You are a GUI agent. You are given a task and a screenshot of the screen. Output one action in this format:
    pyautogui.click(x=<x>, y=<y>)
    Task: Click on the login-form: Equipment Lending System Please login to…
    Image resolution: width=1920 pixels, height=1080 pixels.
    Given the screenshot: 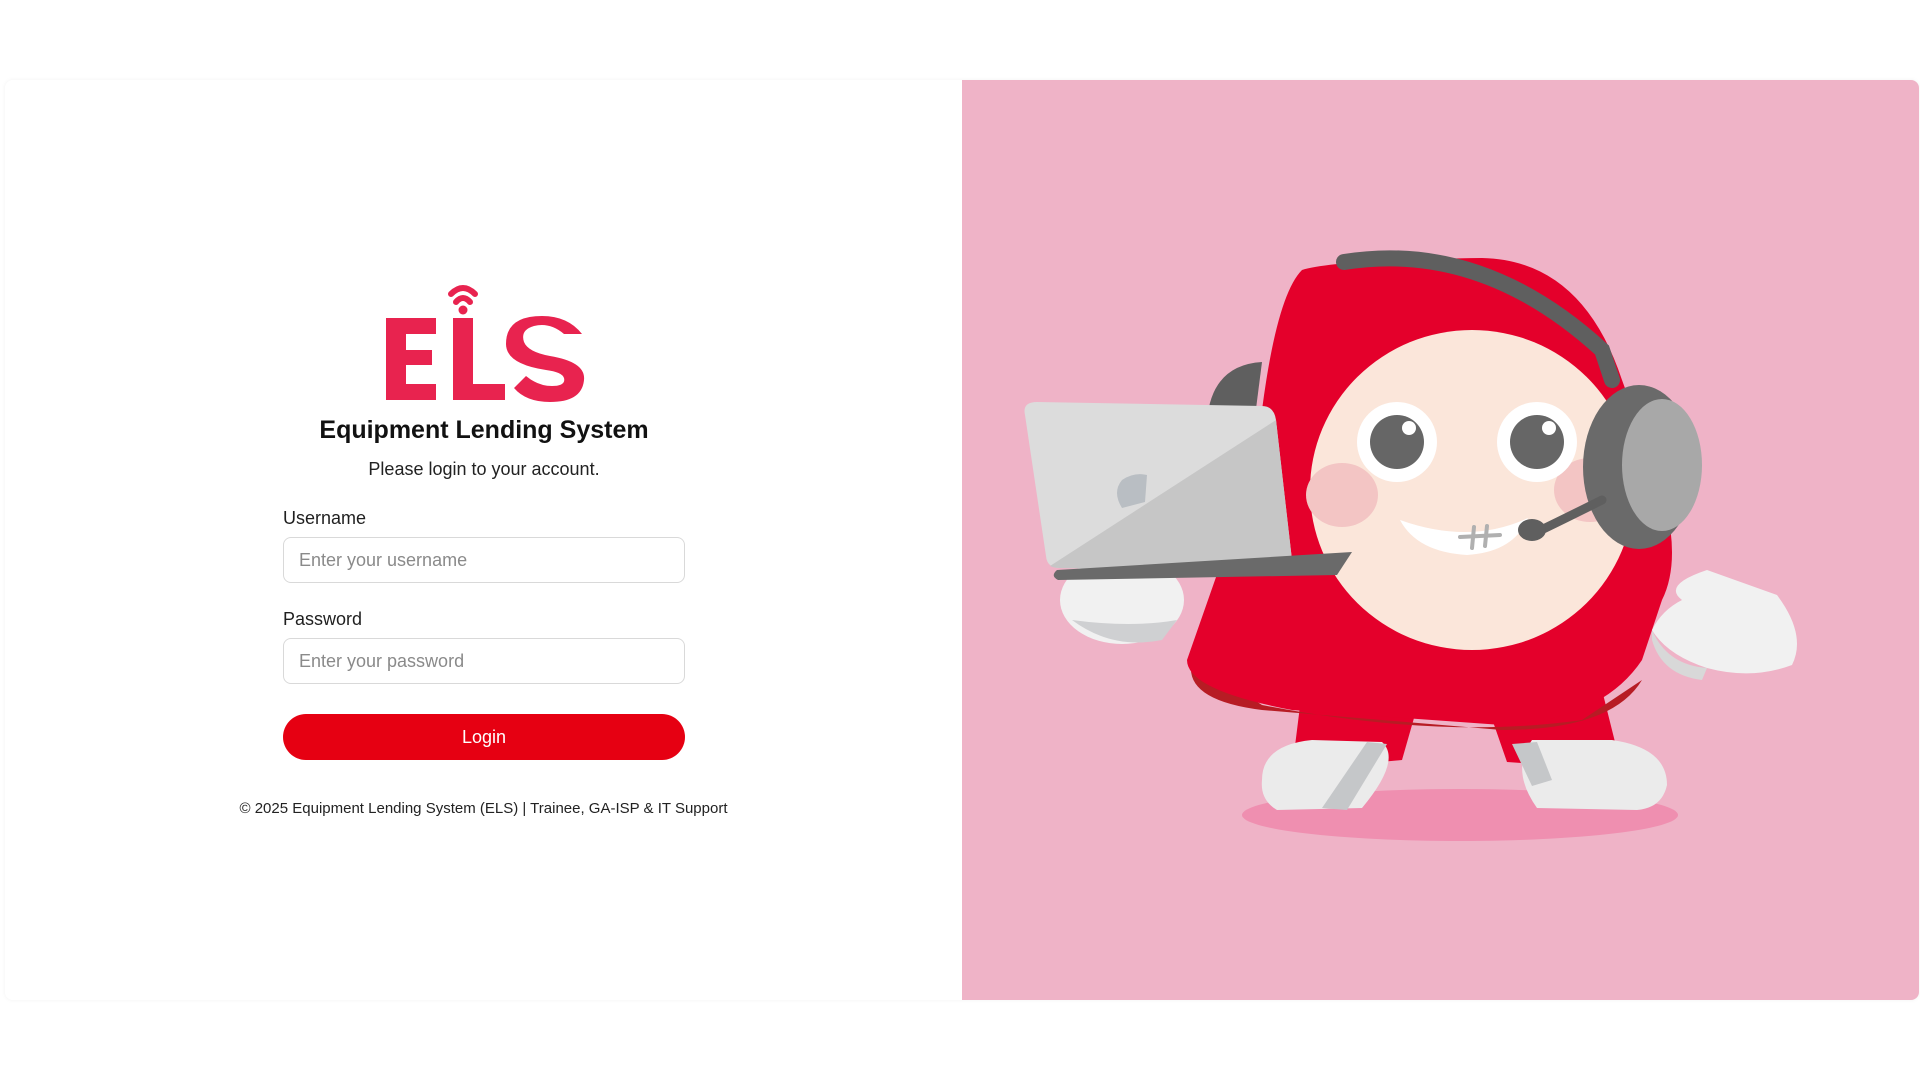 What is the action you would take?
    pyautogui.click(x=484, y=520)
    